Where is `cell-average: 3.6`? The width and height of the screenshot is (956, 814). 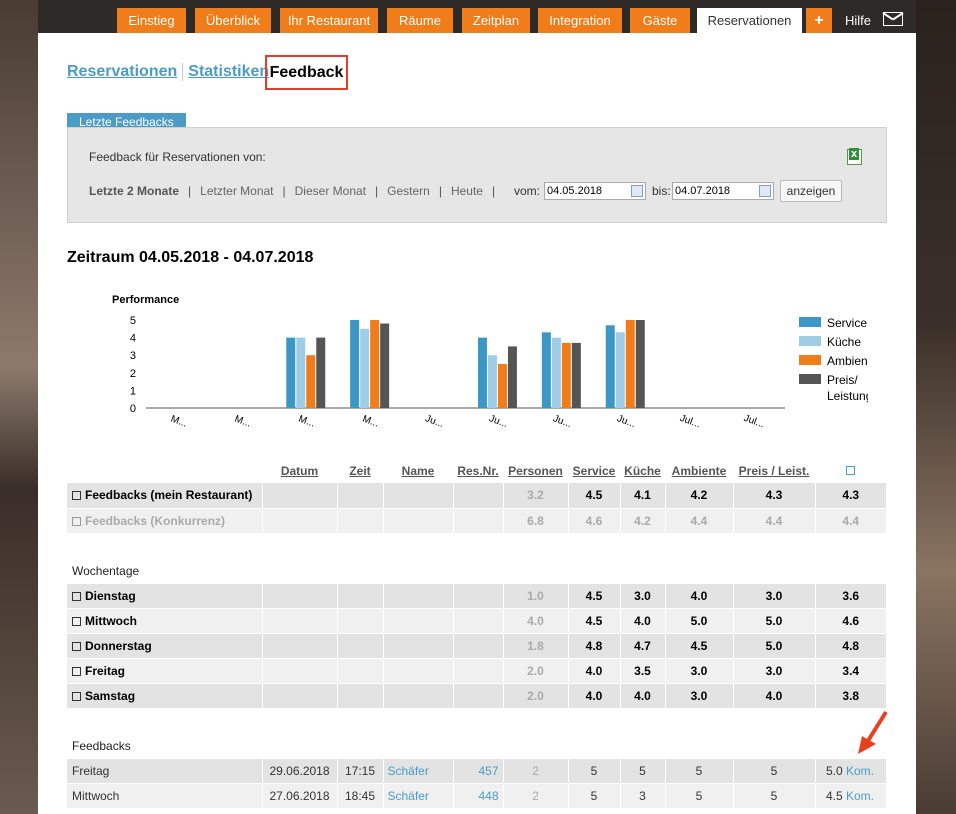 cell-average: 3.6 is located at coordinates (851, 596).